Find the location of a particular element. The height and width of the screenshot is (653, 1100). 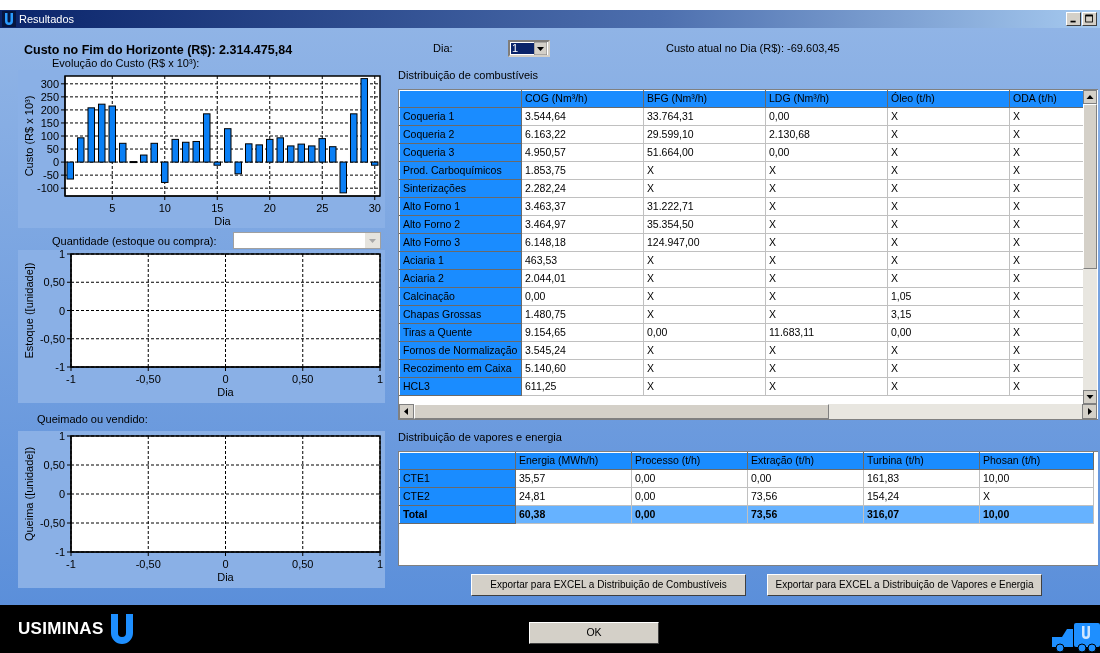

tick-label: -100 is located at coordinates (47, 188).